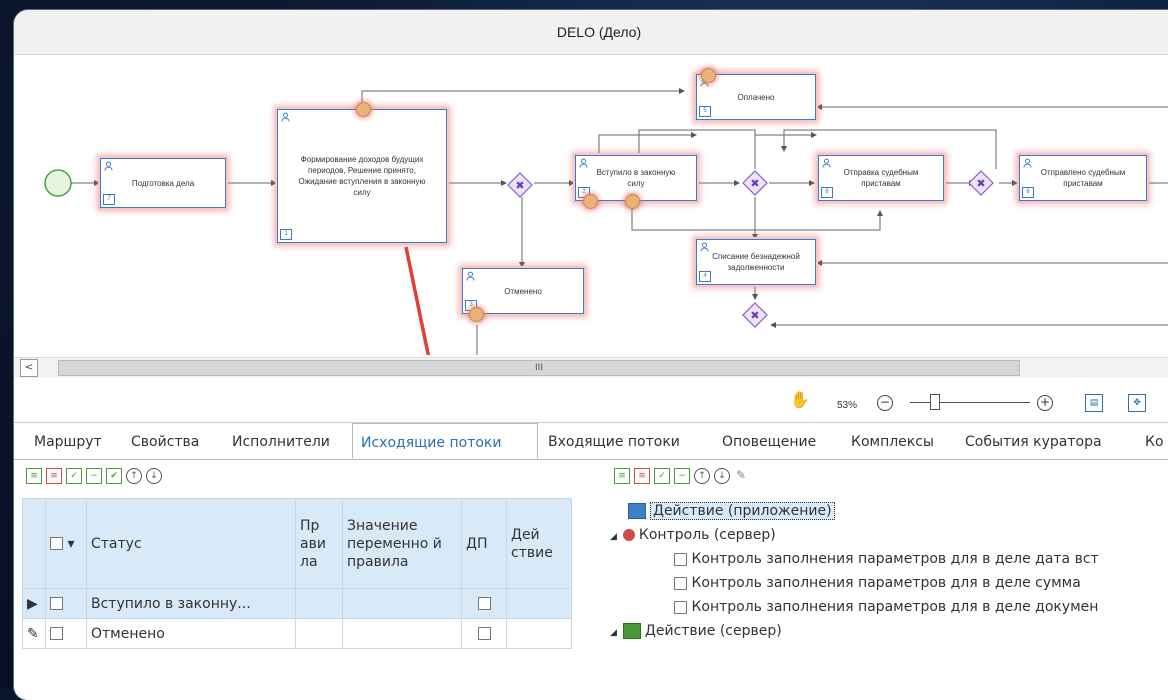  What do you see at coordinates (1137, 403) in the screenshot?
I see `fit-to-screen-icon: ✥` at bounding box center [1137, 403].